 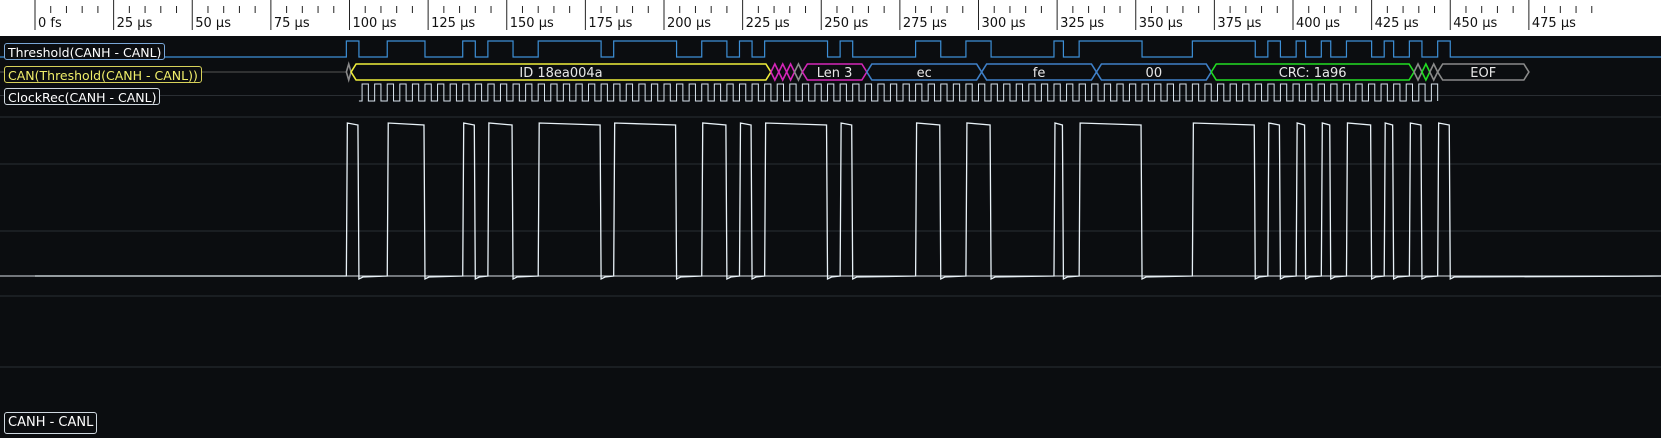 What do you see at coordinates (1039, 73) in the screenshot?
I see `can-field-text: fe` at bounding box center [1039, 73].